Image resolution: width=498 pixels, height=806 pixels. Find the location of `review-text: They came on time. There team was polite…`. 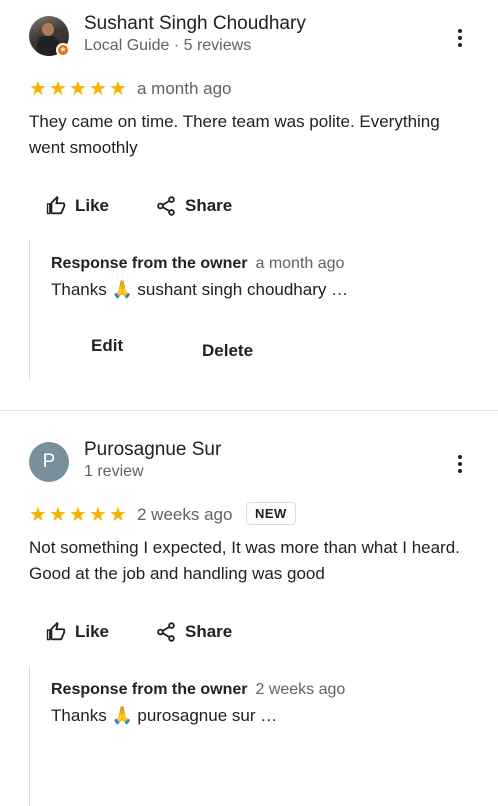

review-text: They came on time. There team was polite… is located at coordinates (234, 134).